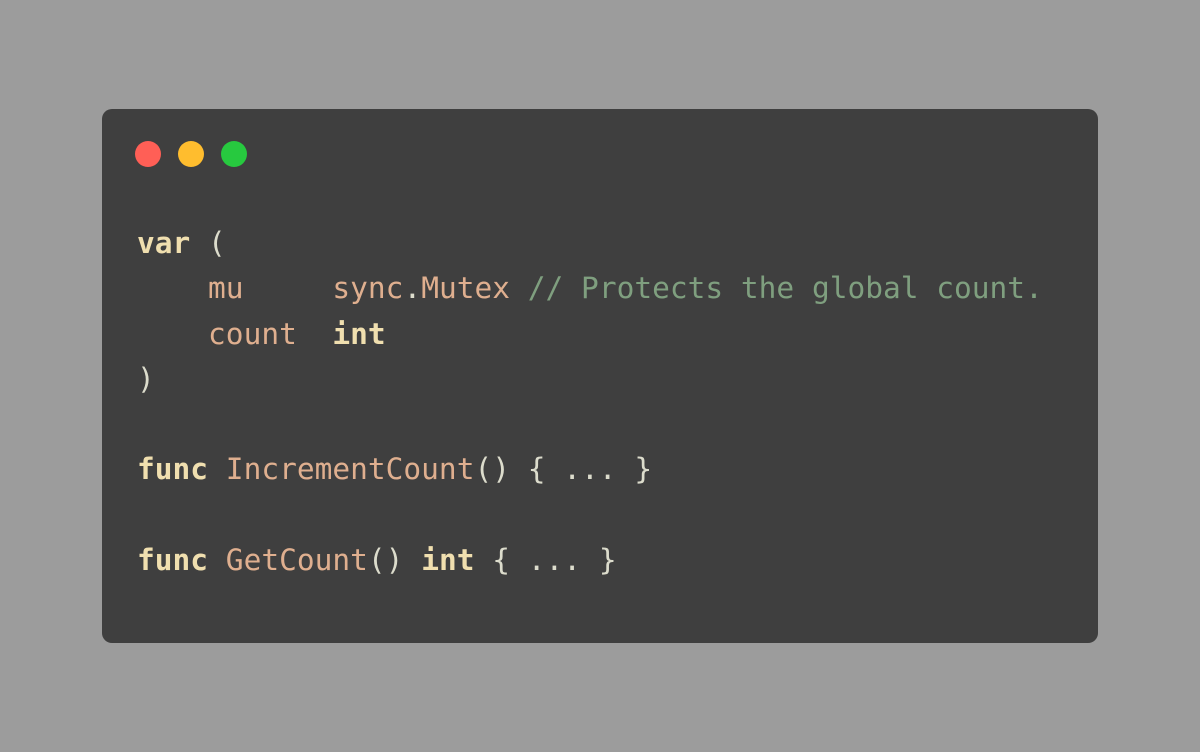 The height and width of the screenshot is (752, 1200). What do you see at coordinates (191, 154) in the screenshot?
I see `minimize-icon` at bounding box center [191, 154].